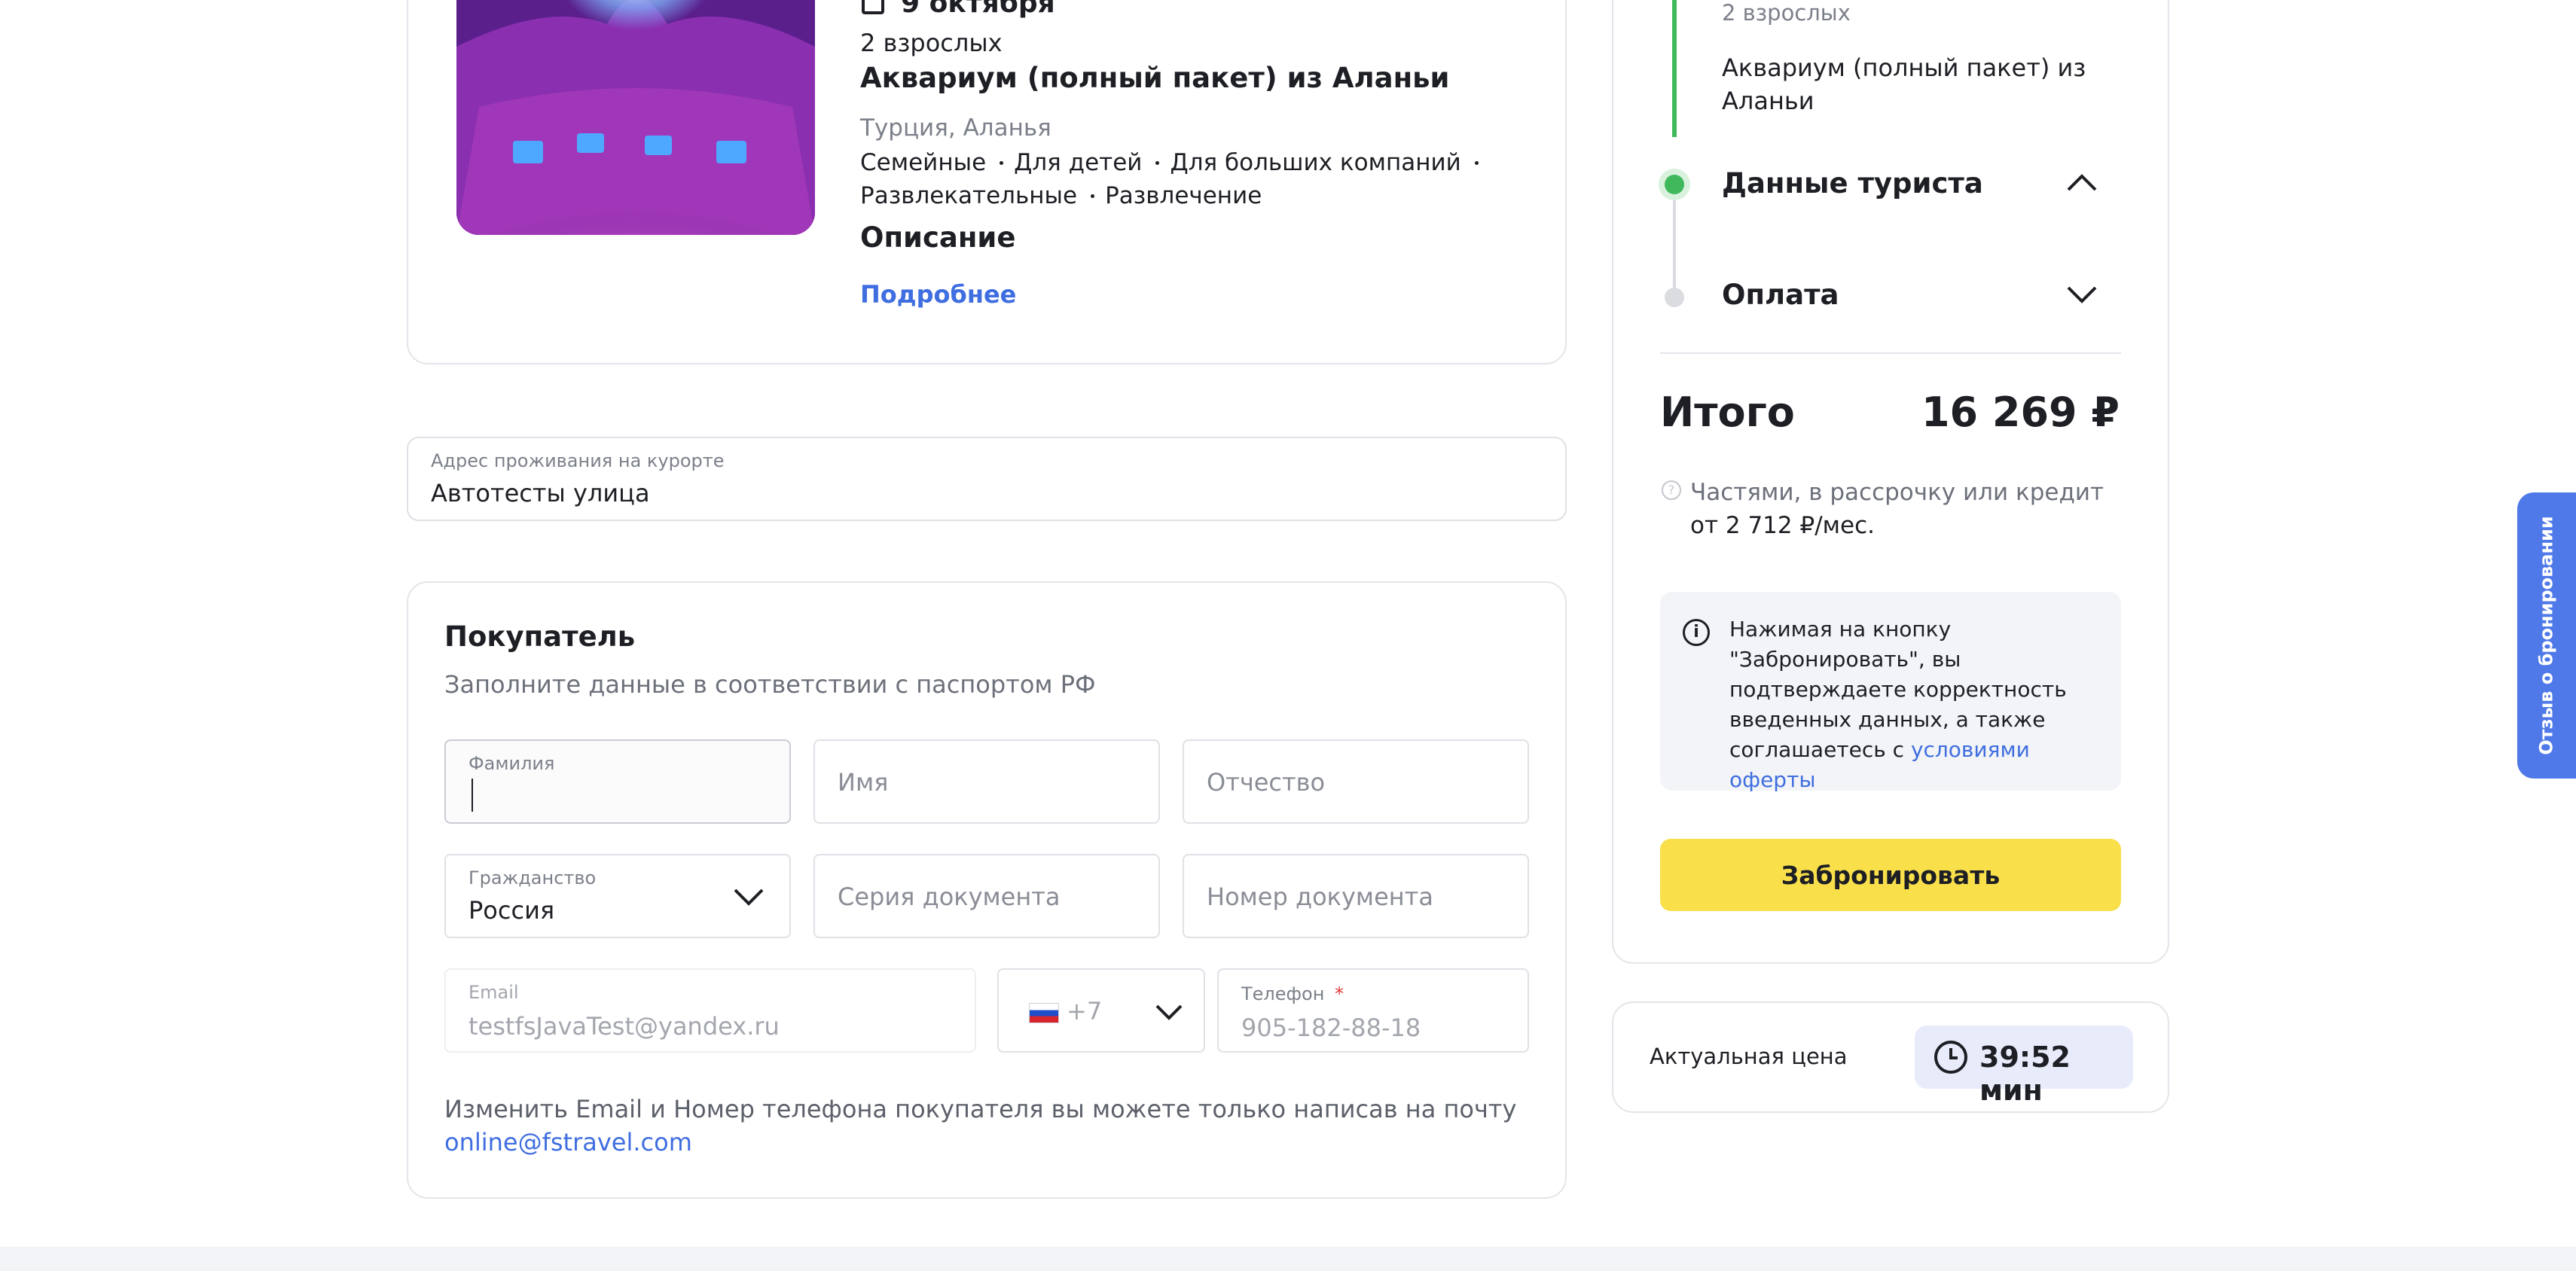  Describe the element at coordinates (1373, 1010) in the screenshot. I see `phone-field: Телефон * 905-182-88-18` at that location.